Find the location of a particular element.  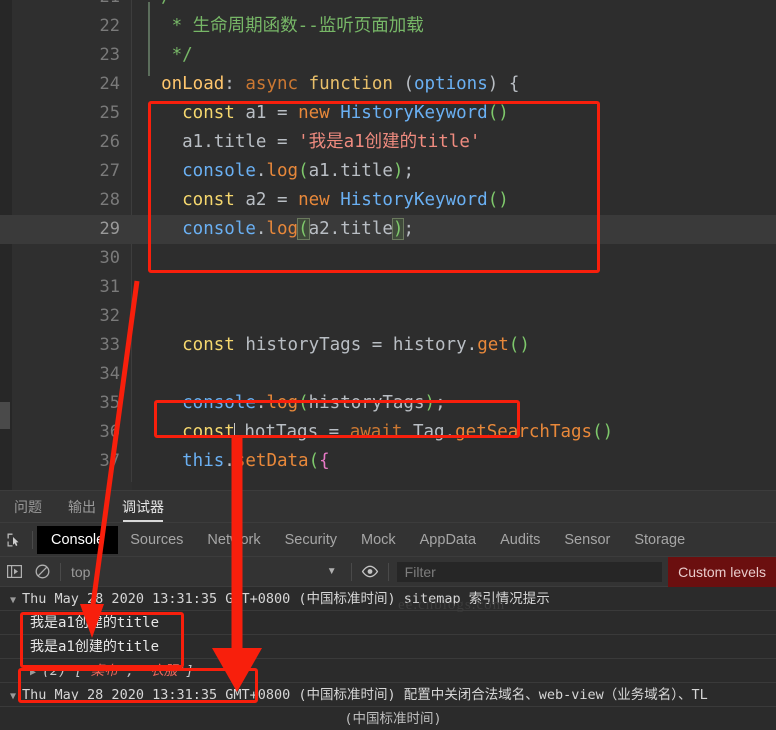

code-line: 27 console.log(a1.title); is located at coordinates (388, 171).